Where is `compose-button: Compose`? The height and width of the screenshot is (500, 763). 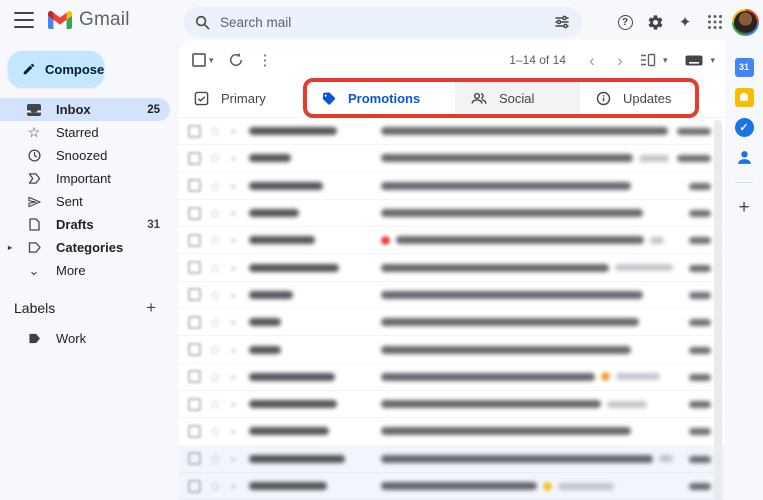 compose-button: Compose is located at coordinates (56, 69).